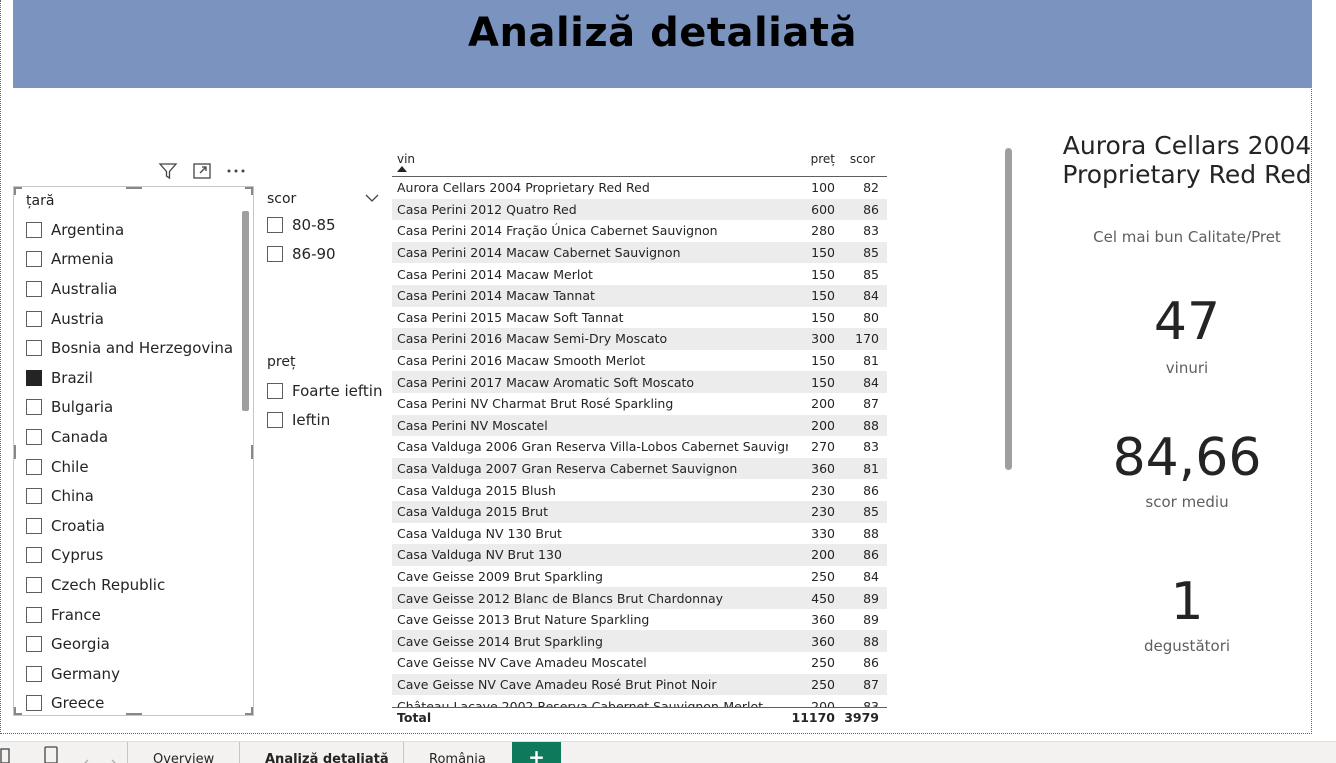 The width and height of the screenshot is (1336, 763). Describe the element at coordinates (86, 758) in the screenshot. I see `chevron-left-icon` at that location.